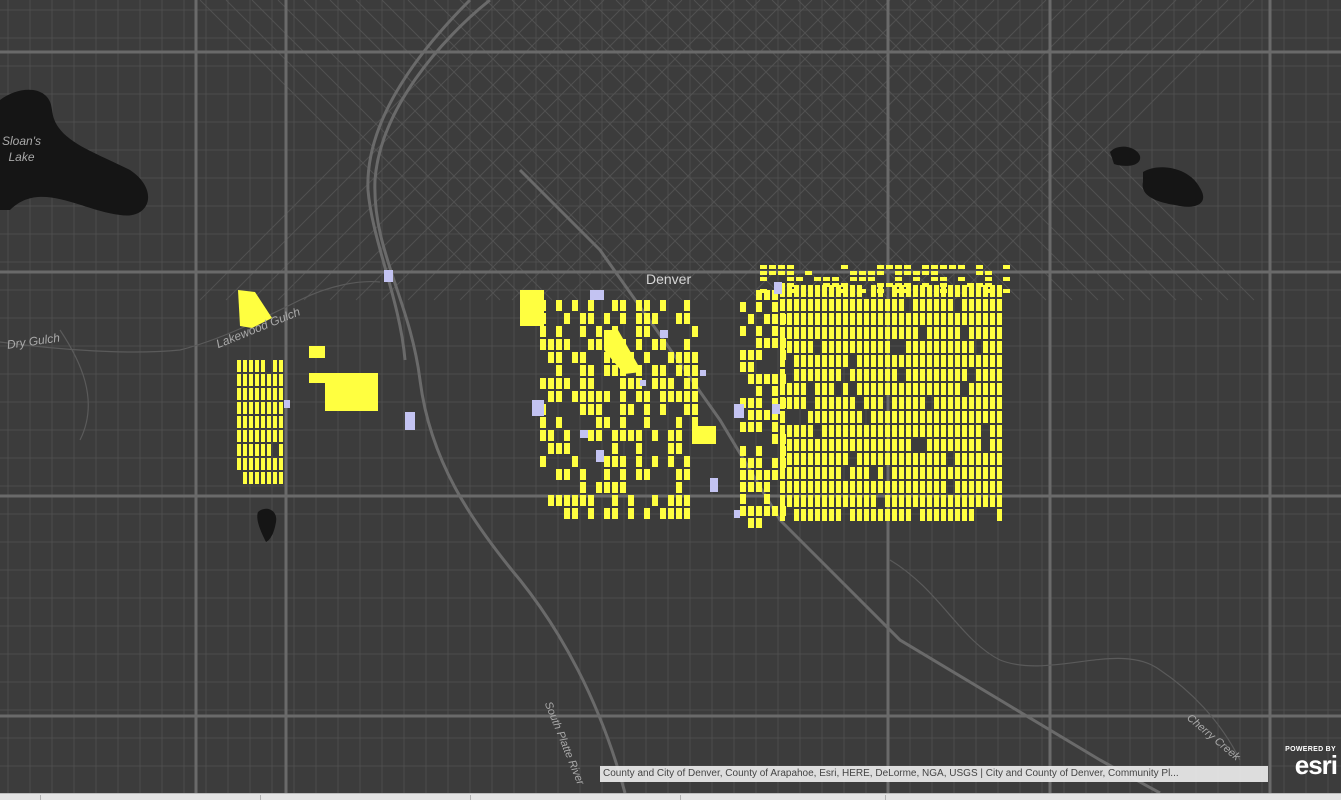  What do you see at coordinates (670, 796) in the screenshot?
I see `status-bar` at bounding box center [670, 796].